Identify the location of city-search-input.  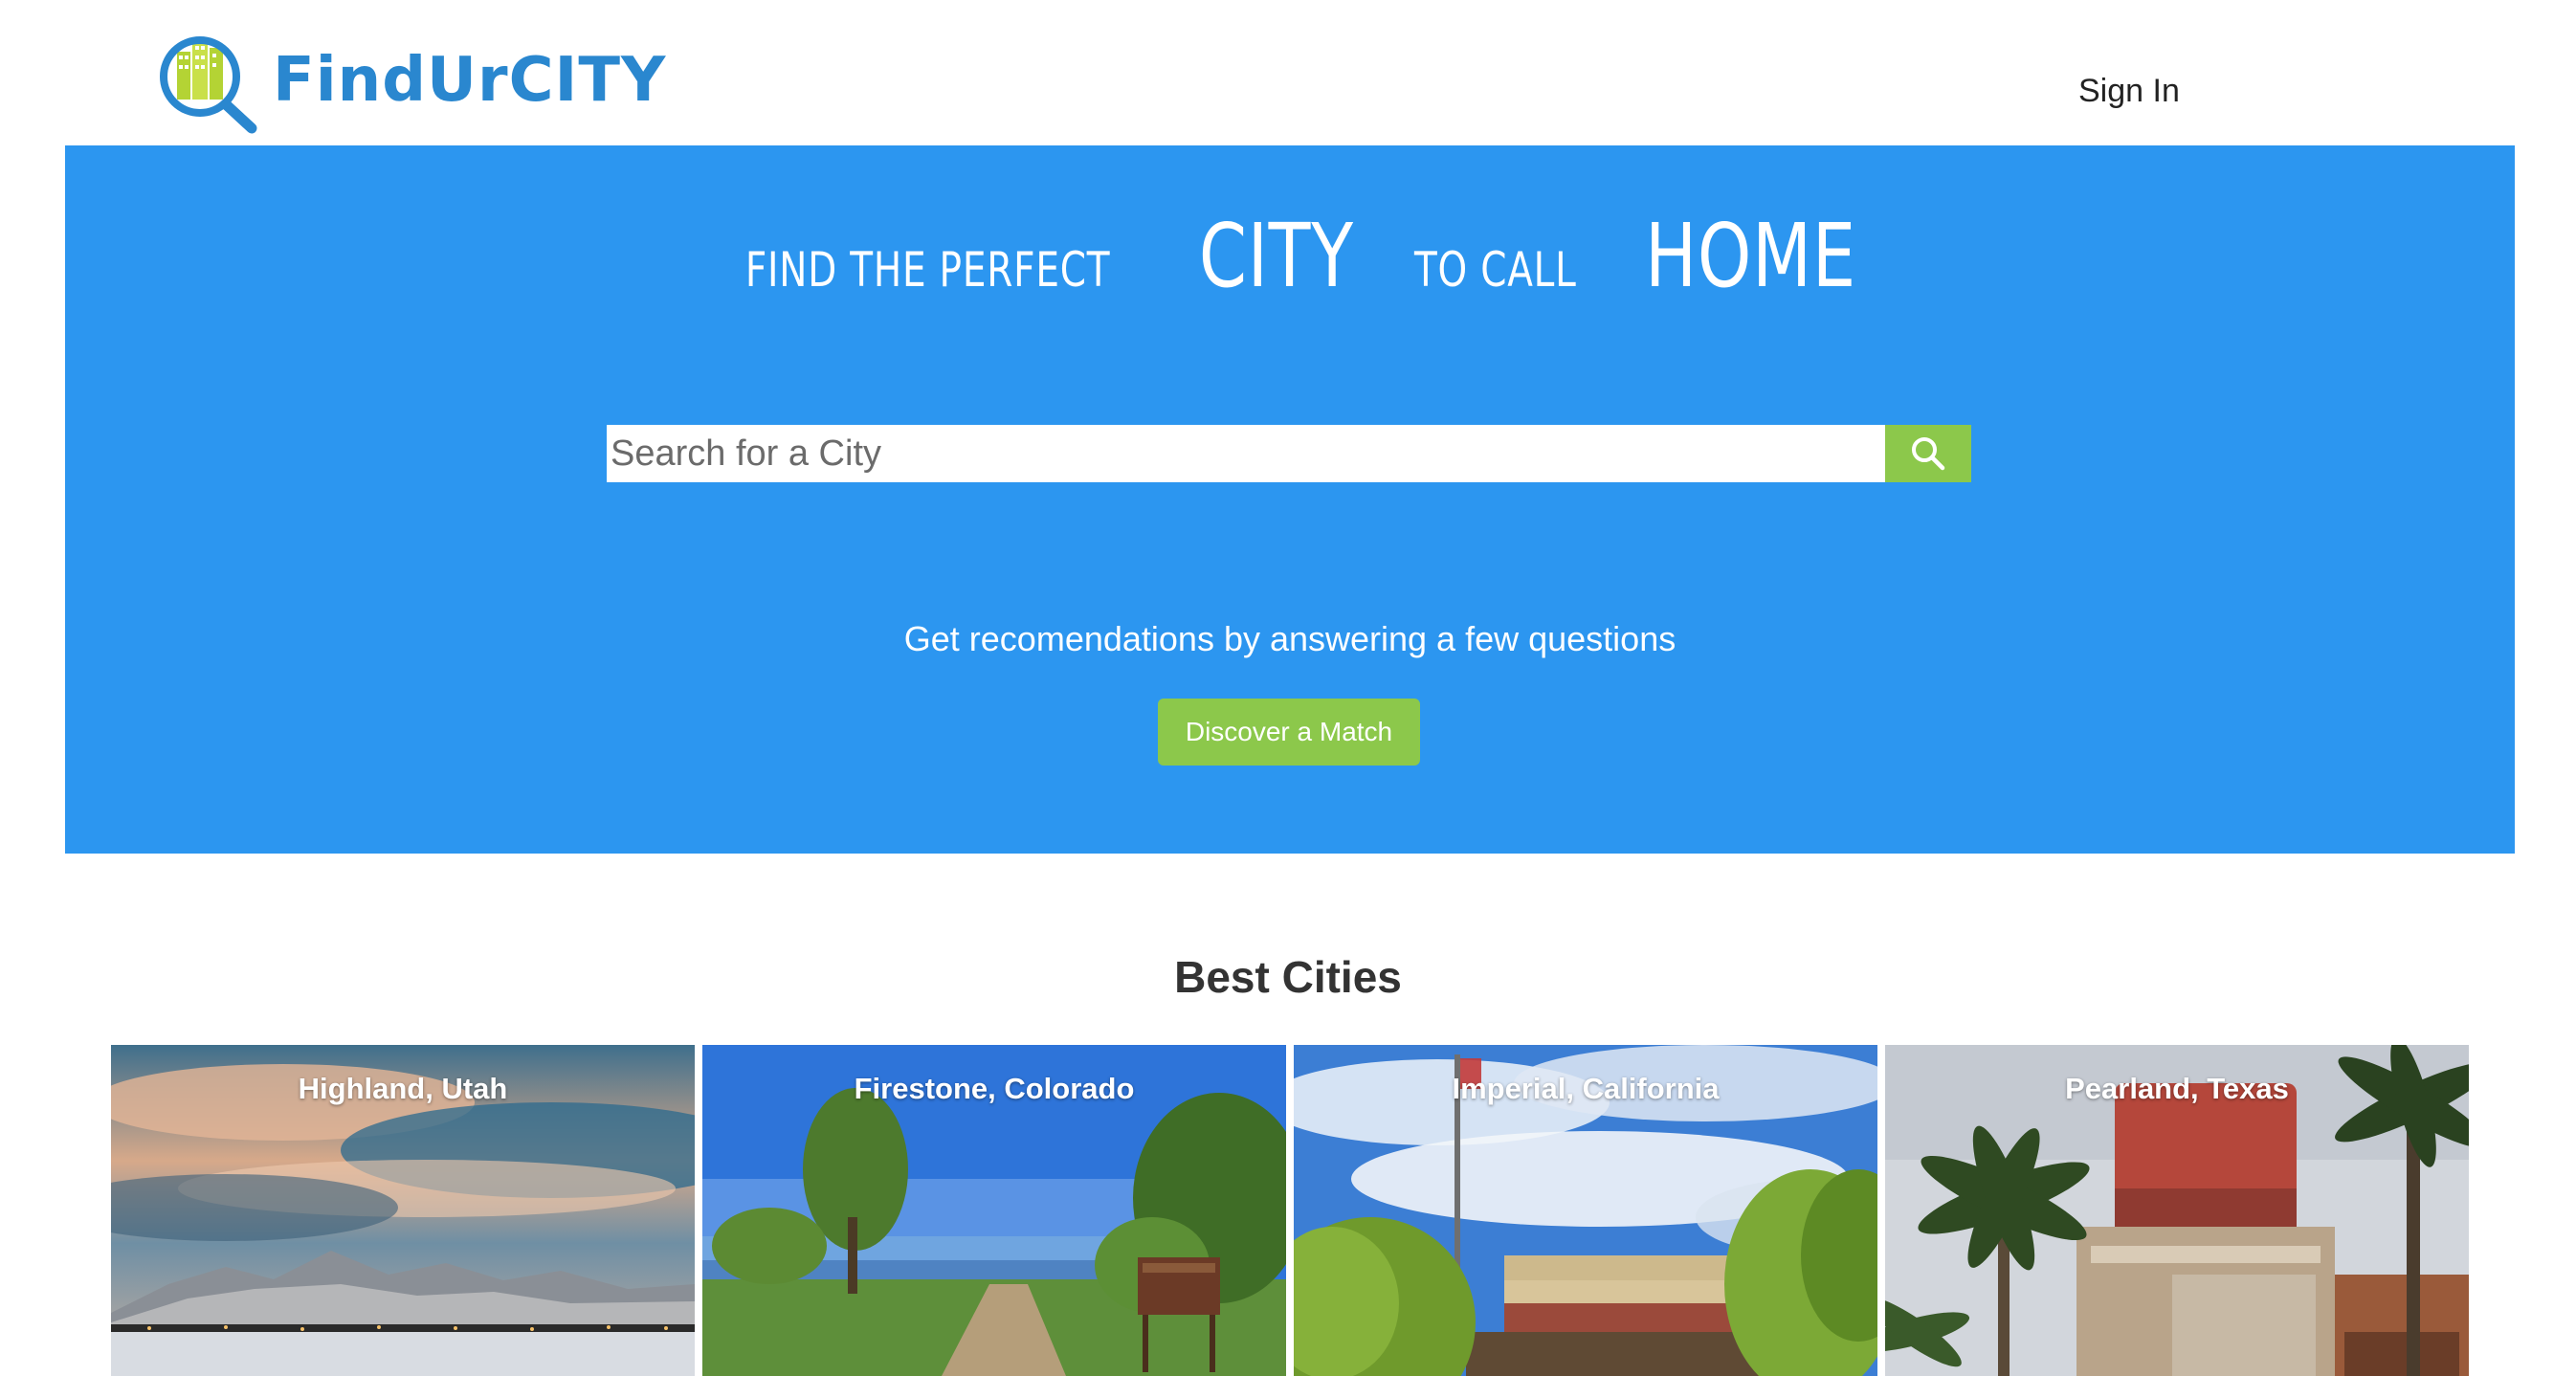
(1246, 453).